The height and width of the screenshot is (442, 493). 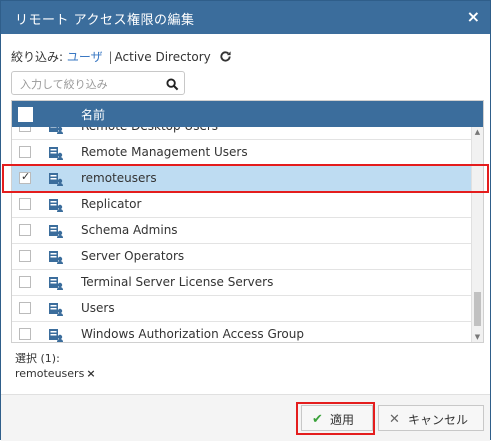 What do you see at coordinates (50, 373) in the screenshot?
I see `selected-chip-label: remoteusers` at bounding box center [50, 373].